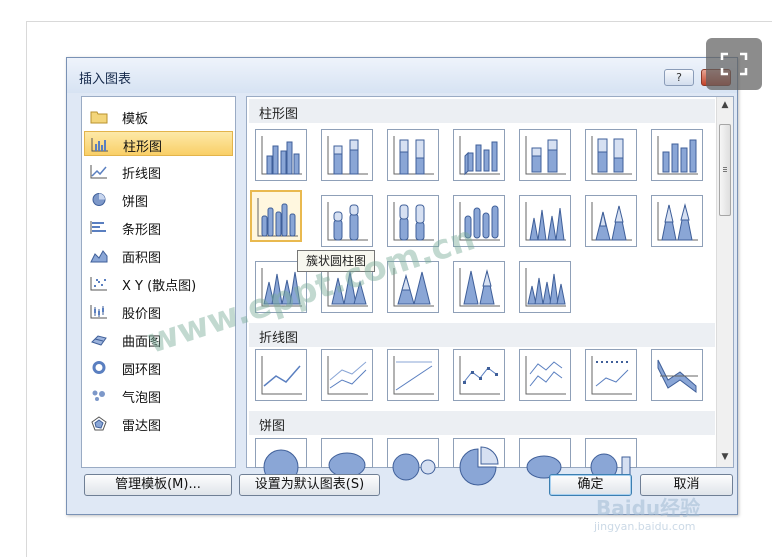  Describe the element at coordinates (98, 227) in the screenshot. I see `bar-chart-icon` at that location.